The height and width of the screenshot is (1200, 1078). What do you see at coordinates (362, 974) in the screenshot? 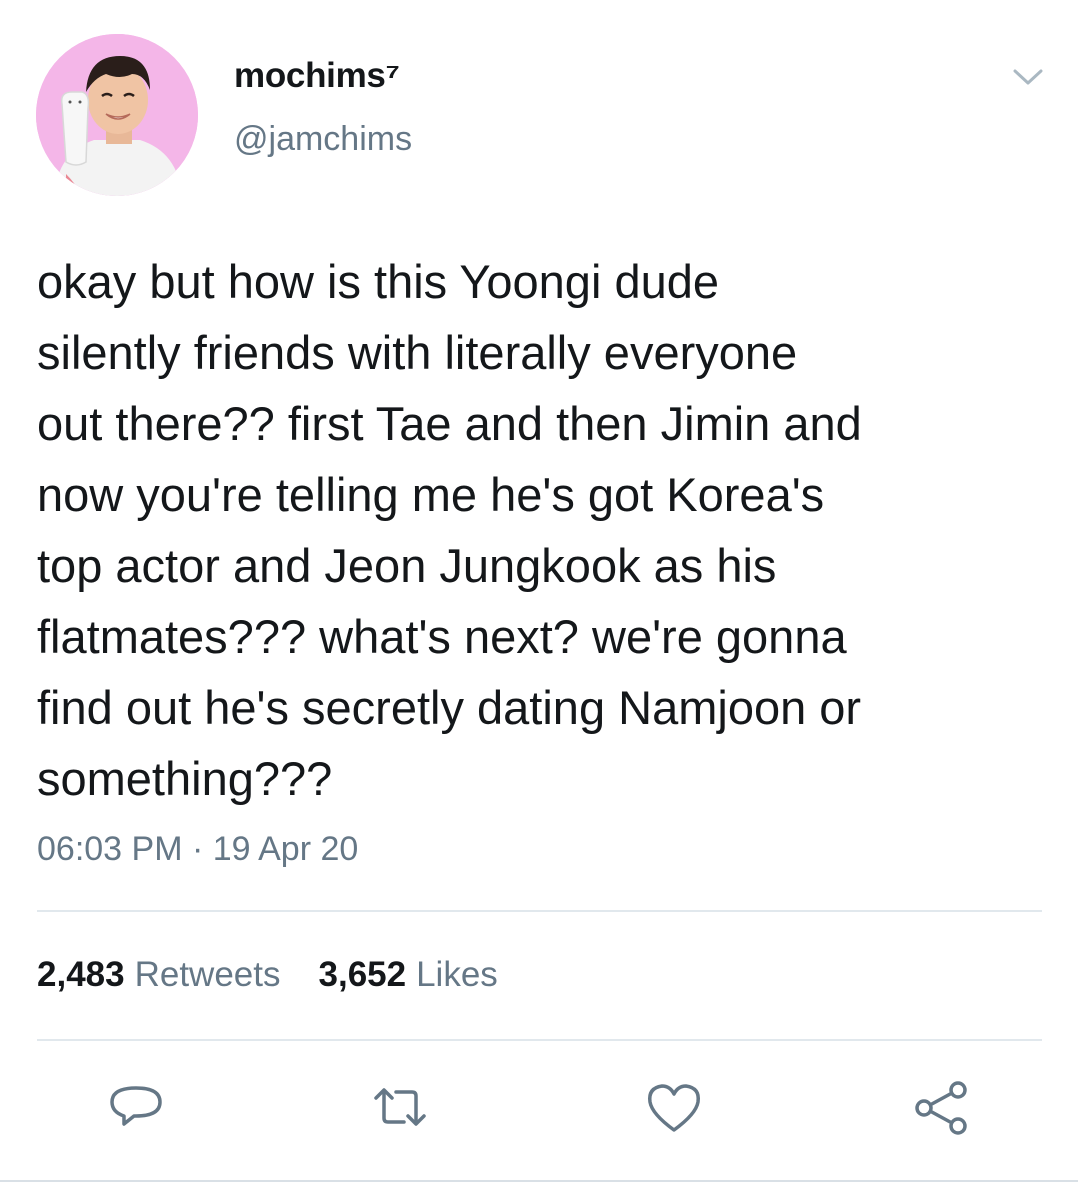
I see `likes-count: 3,652` at bounding box center [362, 974].